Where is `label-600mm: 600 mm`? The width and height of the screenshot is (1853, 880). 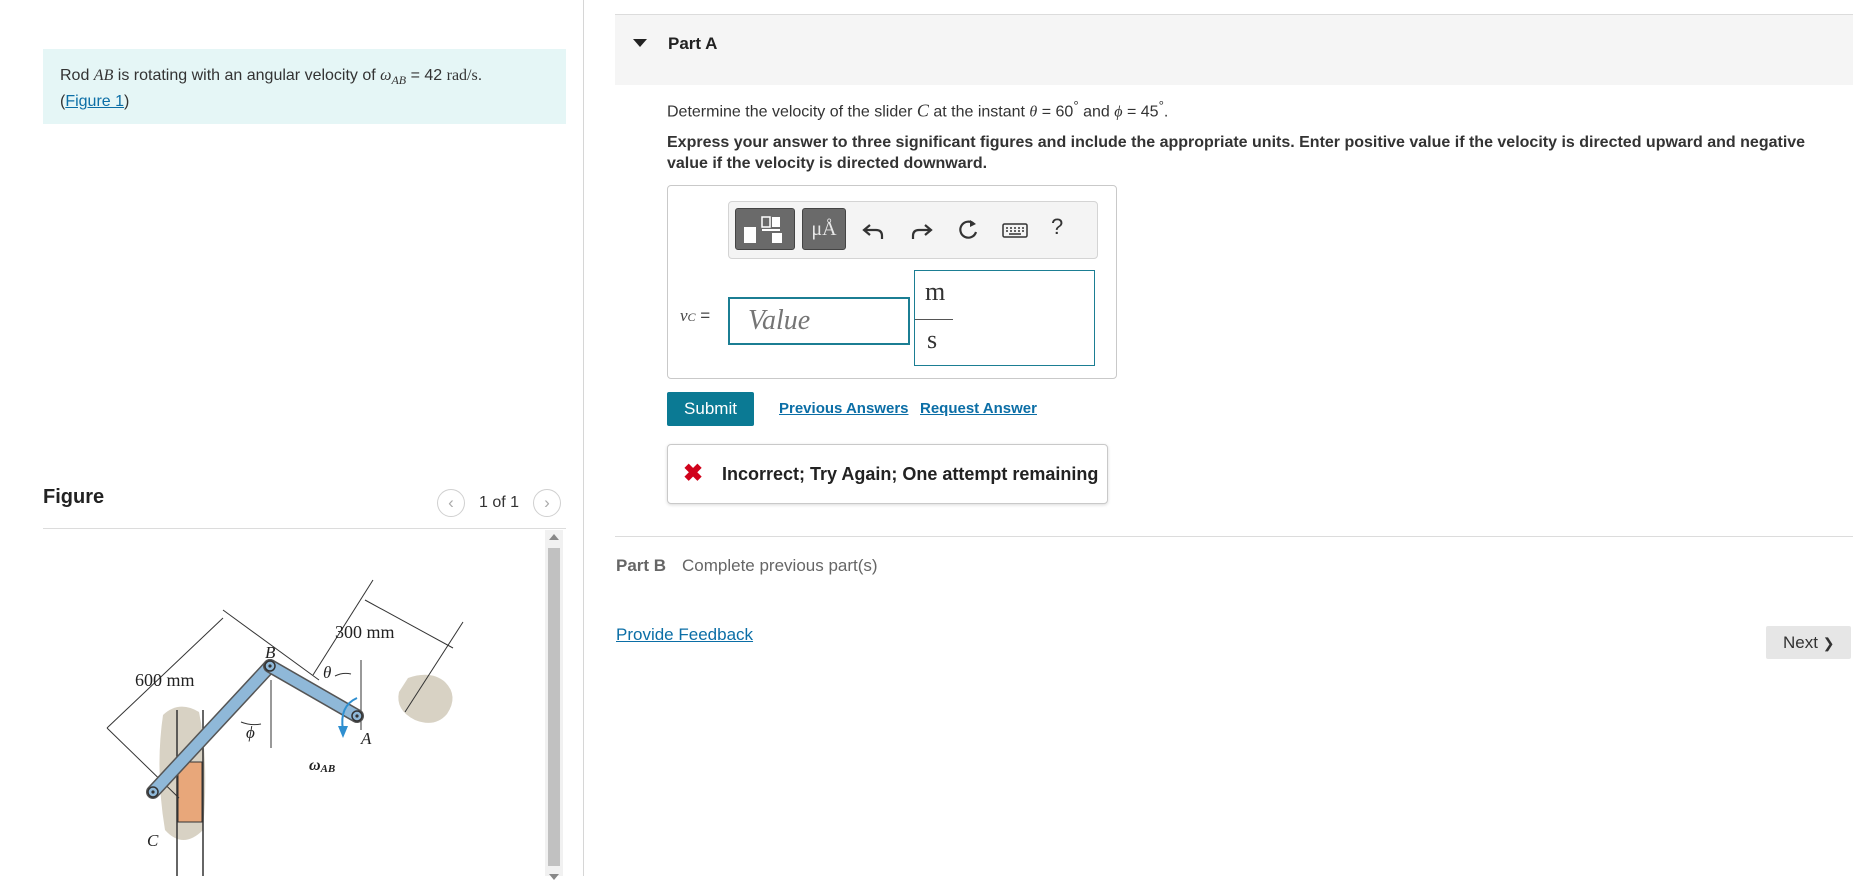 label-600mm: 600 mm is located at coordinates (165, 680).